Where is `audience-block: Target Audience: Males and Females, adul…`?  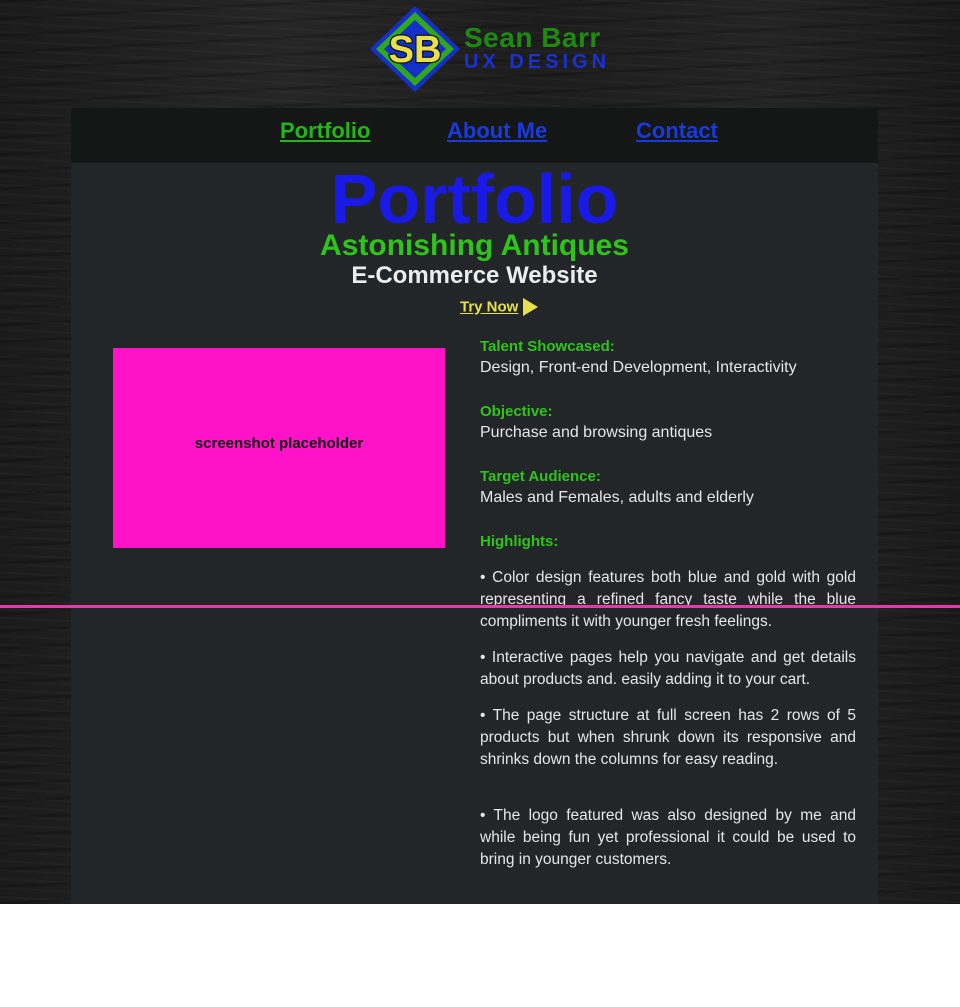 audience-block: Target Audience: Males and Females, adul… is located at coordinates (668, 488).